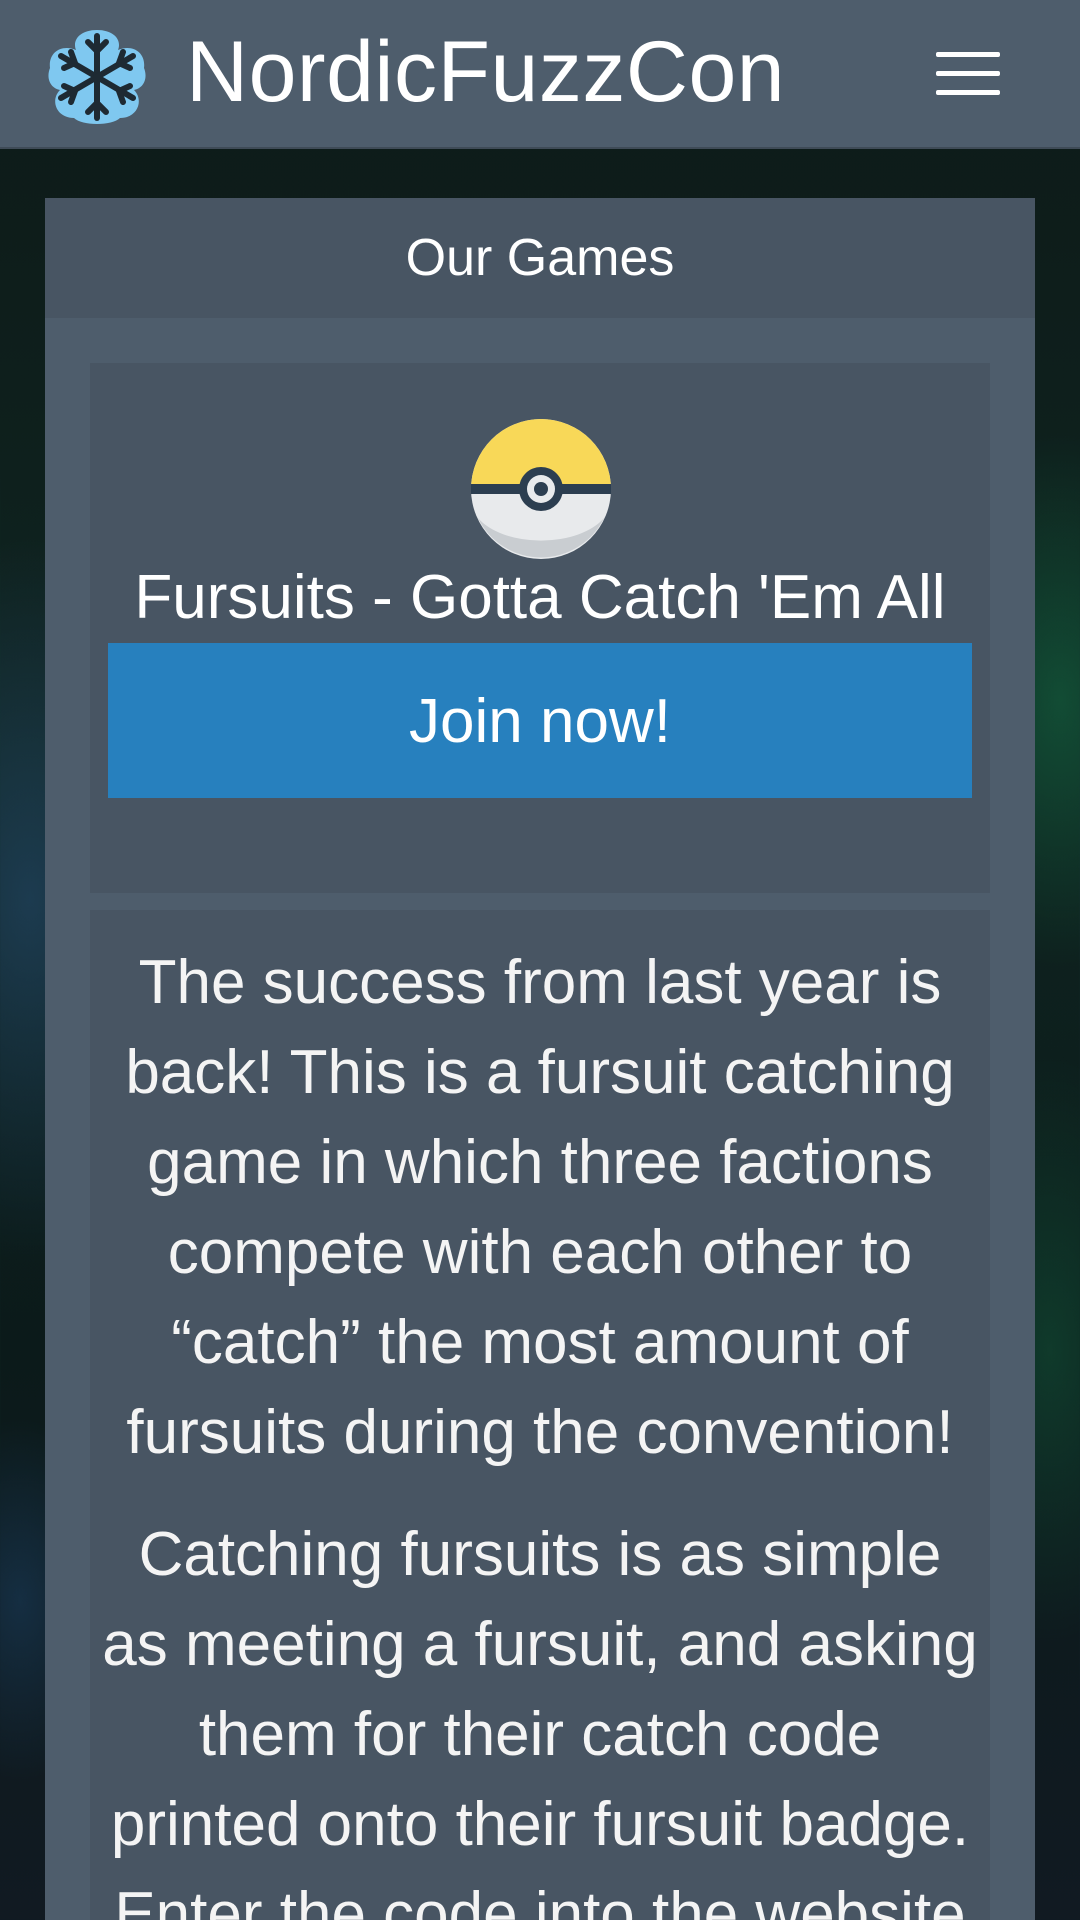 This screenshot has width=1080, height=1920. I want to click on pokeball-icon, so click(541, 489).